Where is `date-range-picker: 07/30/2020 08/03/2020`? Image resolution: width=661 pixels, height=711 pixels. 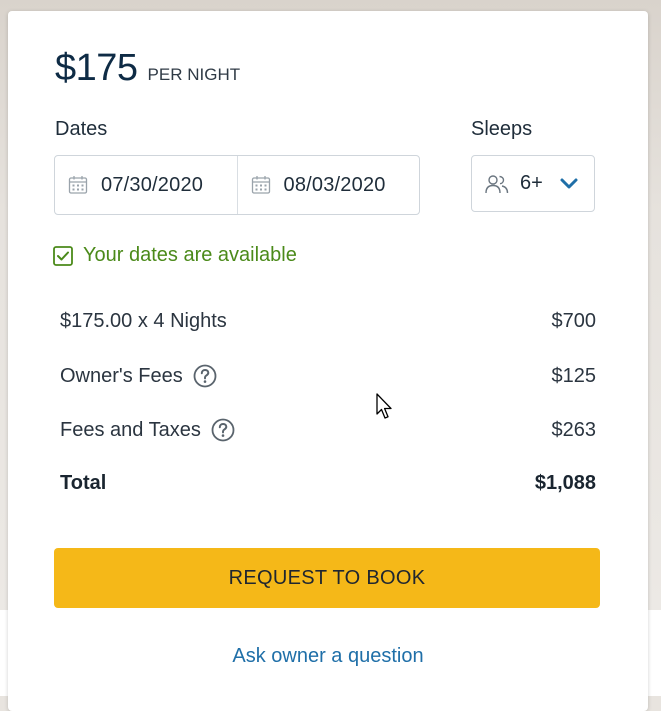
date-range-picker: 07/30/2020 08/03/2020 is located at coordinates (237, 185).